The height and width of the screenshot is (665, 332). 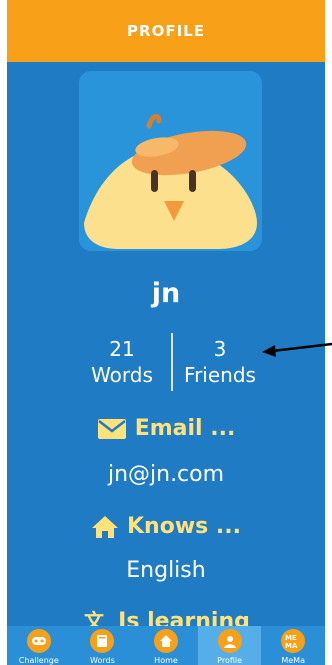 I want to click on svg-text: MA, so click(x=291, y=645).